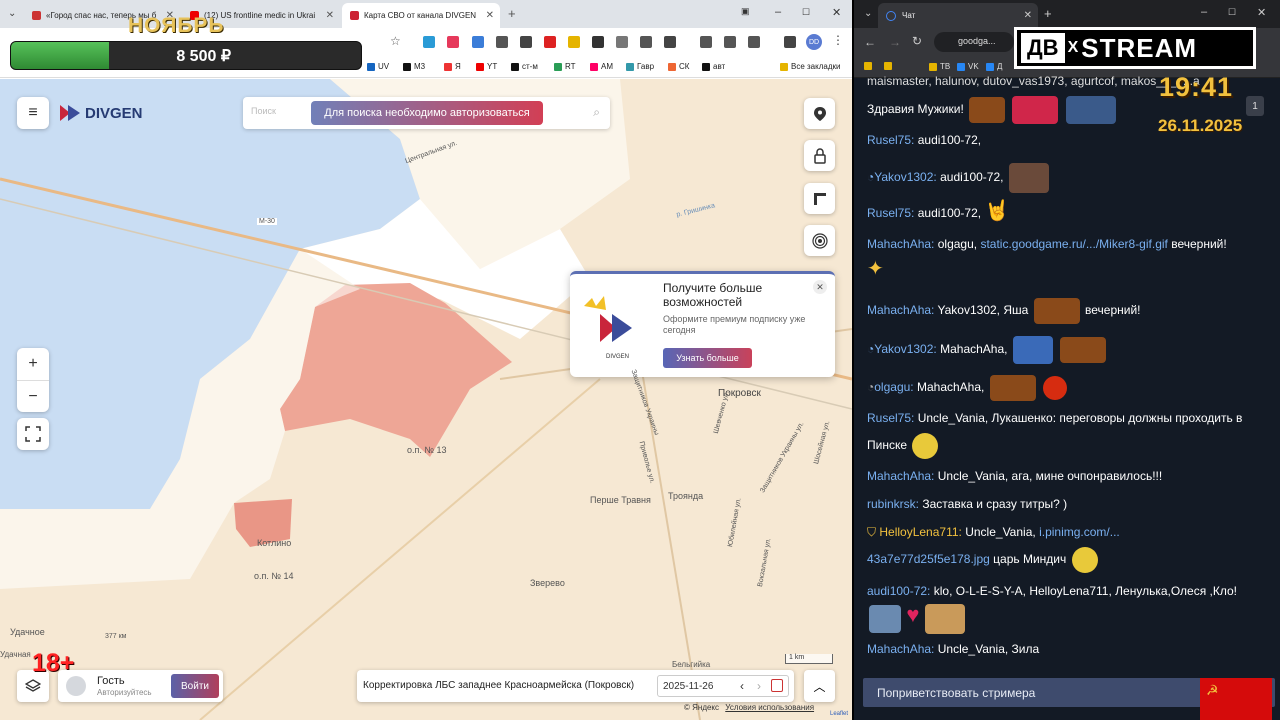  I want to click on chat-link: 43a7e77d25f5e178.jpg, so click(928, 559).